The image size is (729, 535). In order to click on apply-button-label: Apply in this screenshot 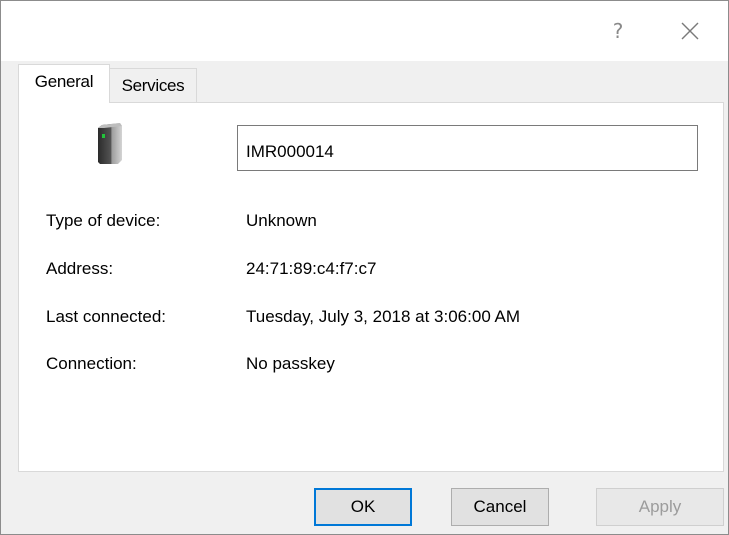, I will do `click(660, 506)`.